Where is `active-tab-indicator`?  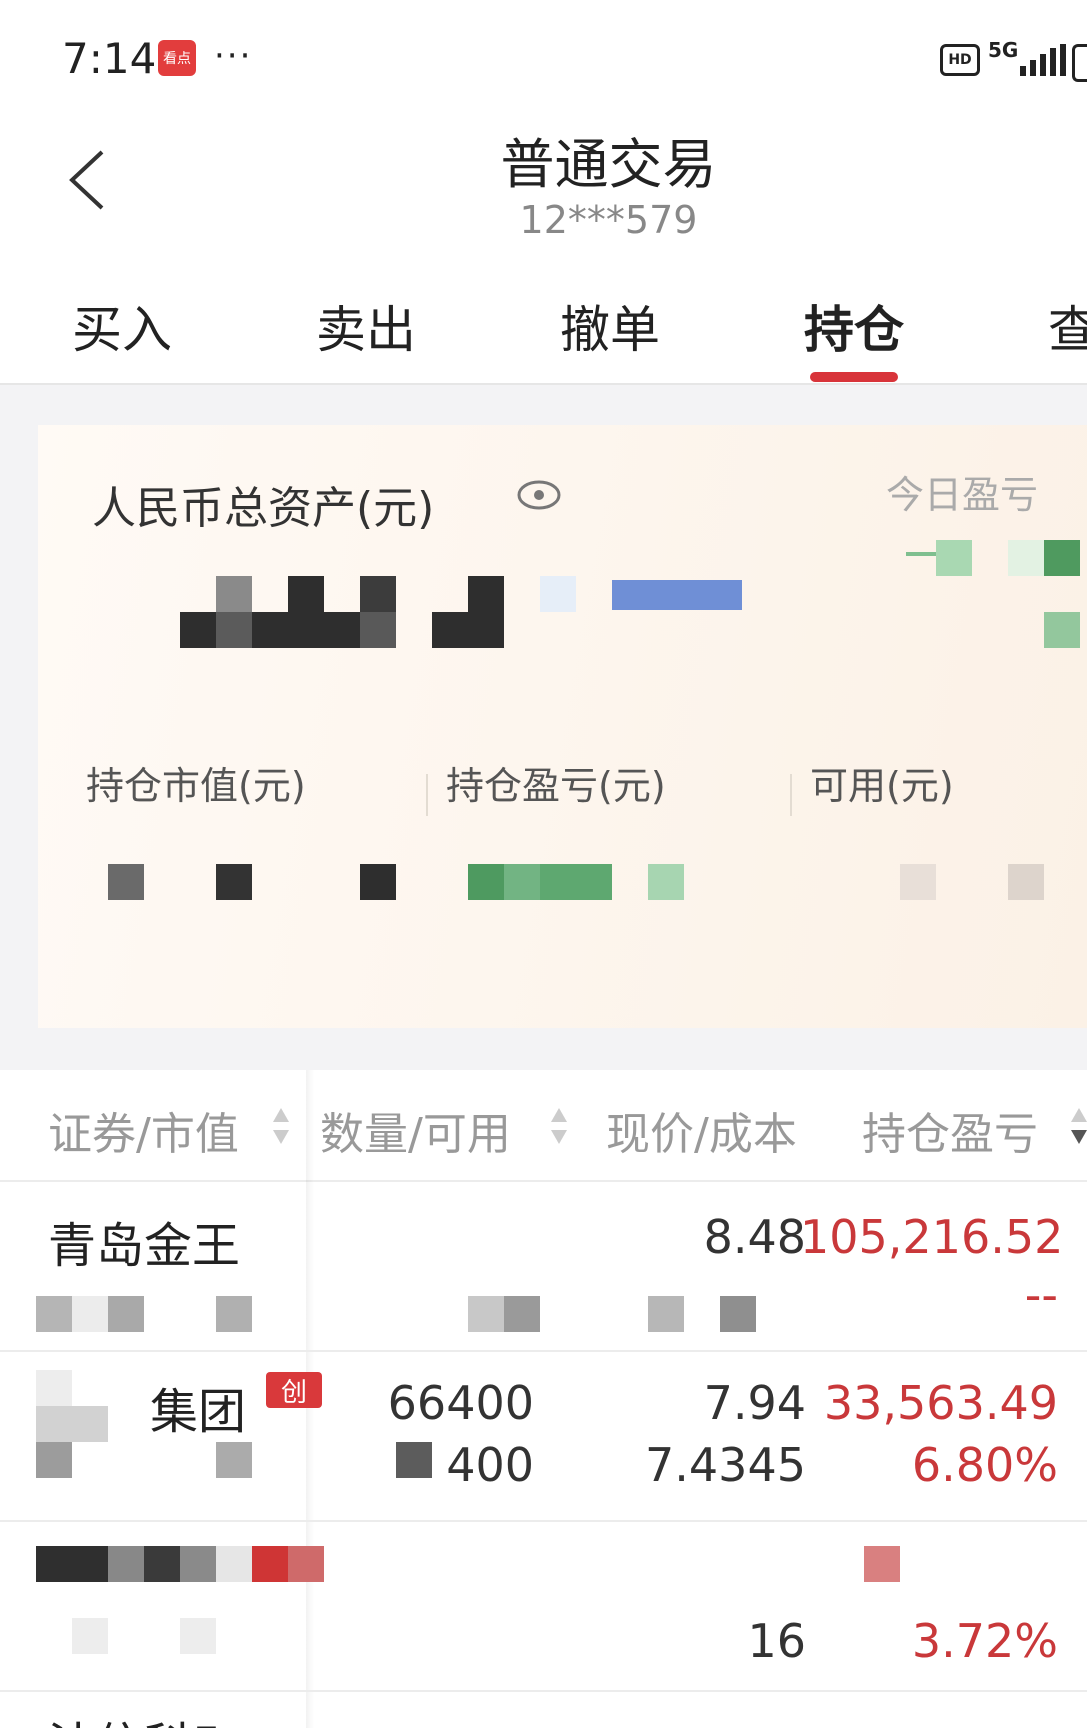
active-tab-indicator is located at coordinates (854, 377).